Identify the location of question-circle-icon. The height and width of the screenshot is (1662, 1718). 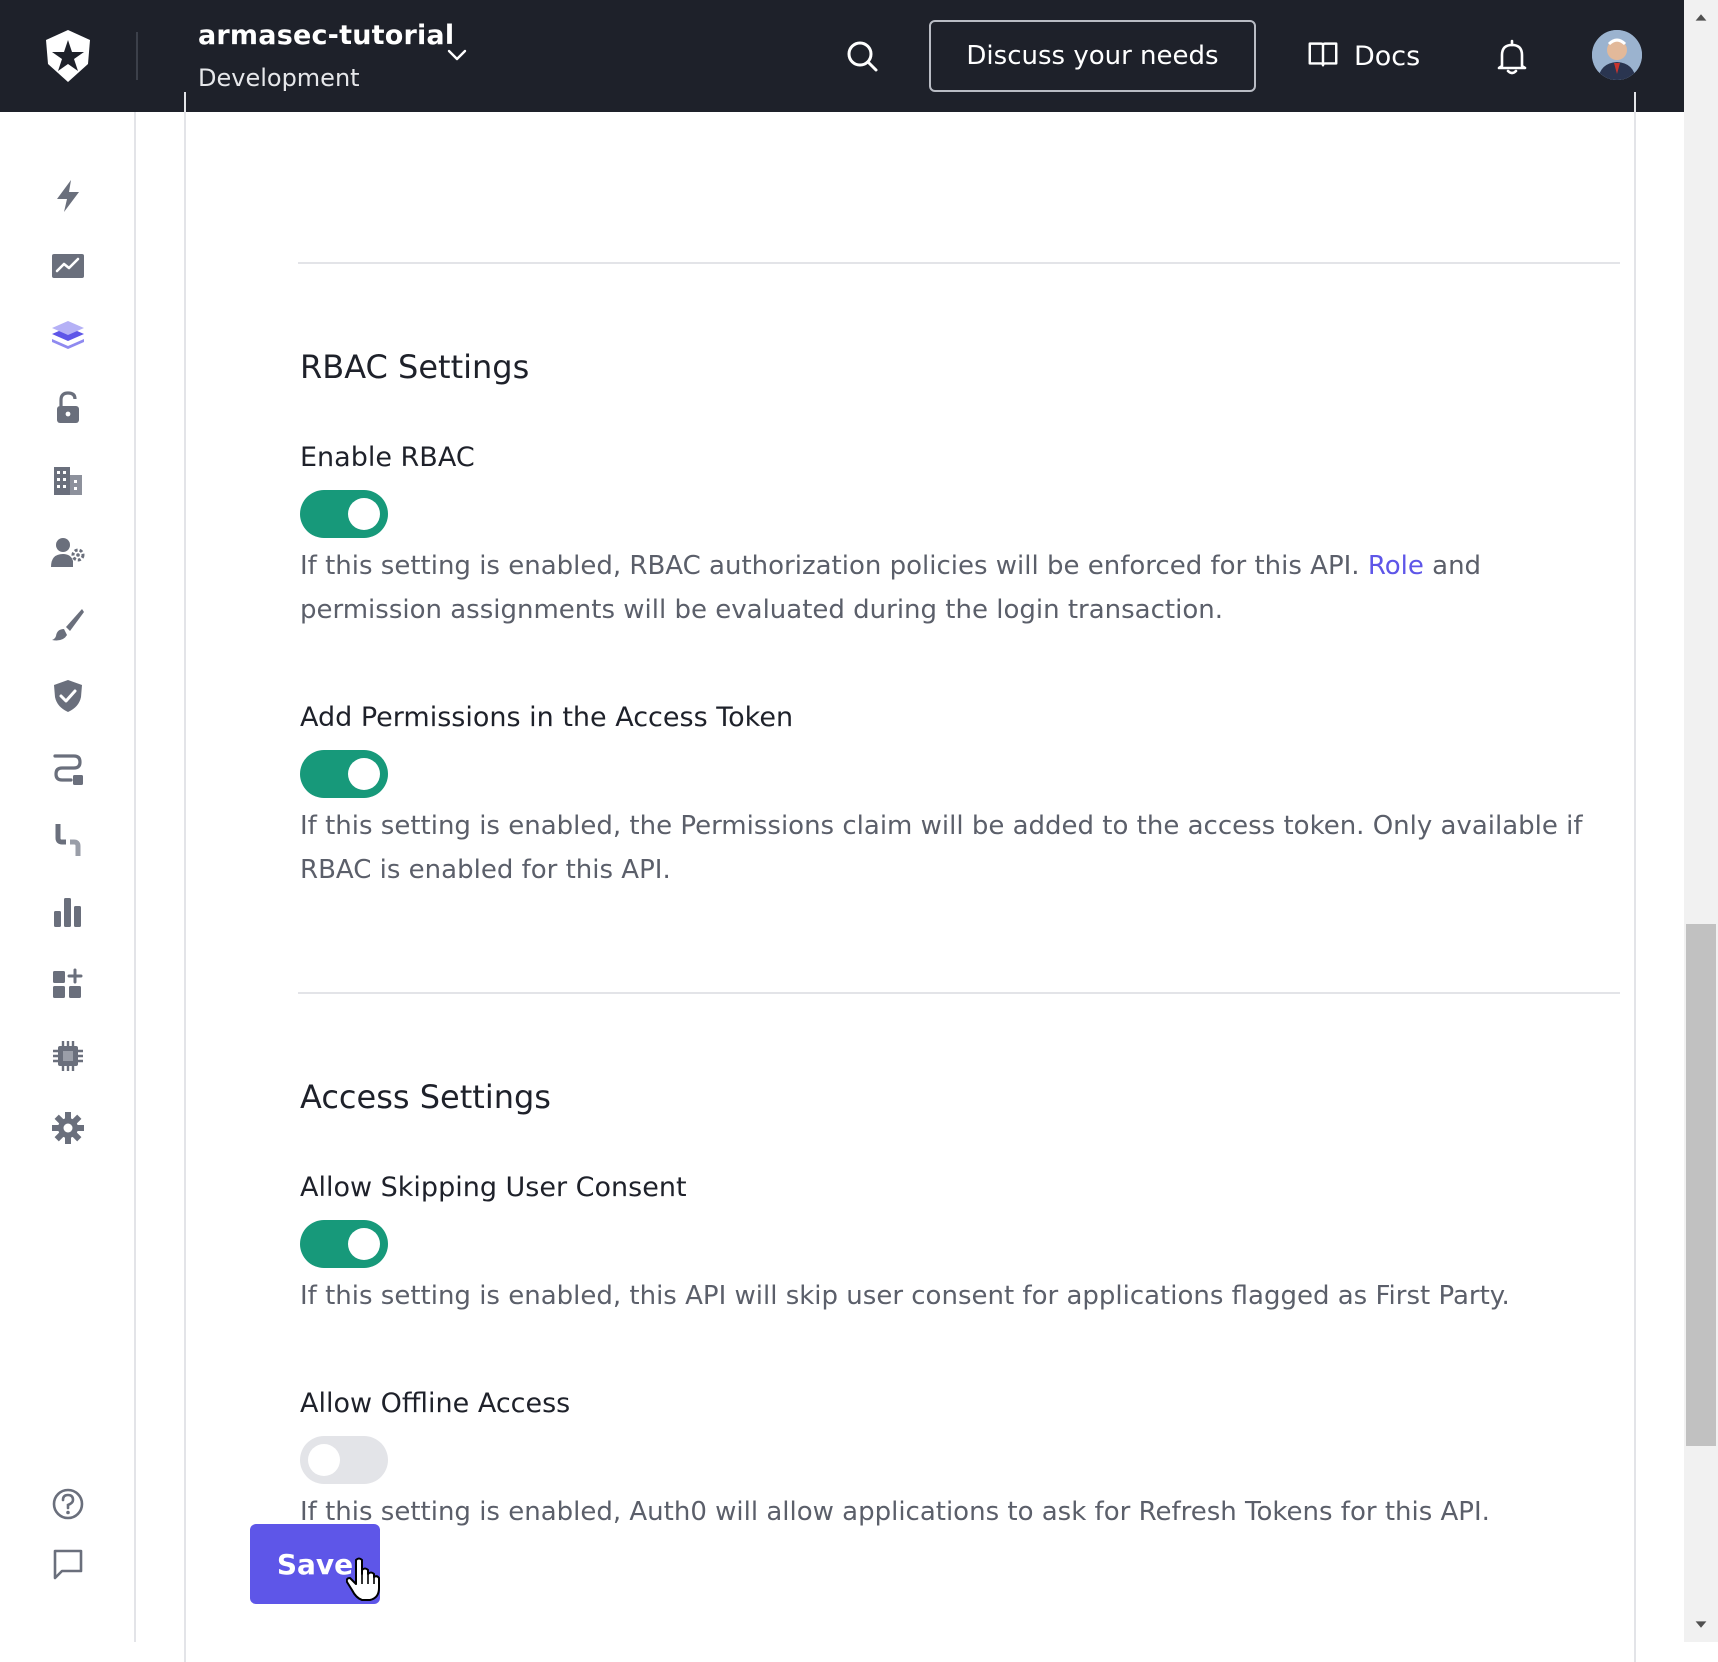
(68, 1504).